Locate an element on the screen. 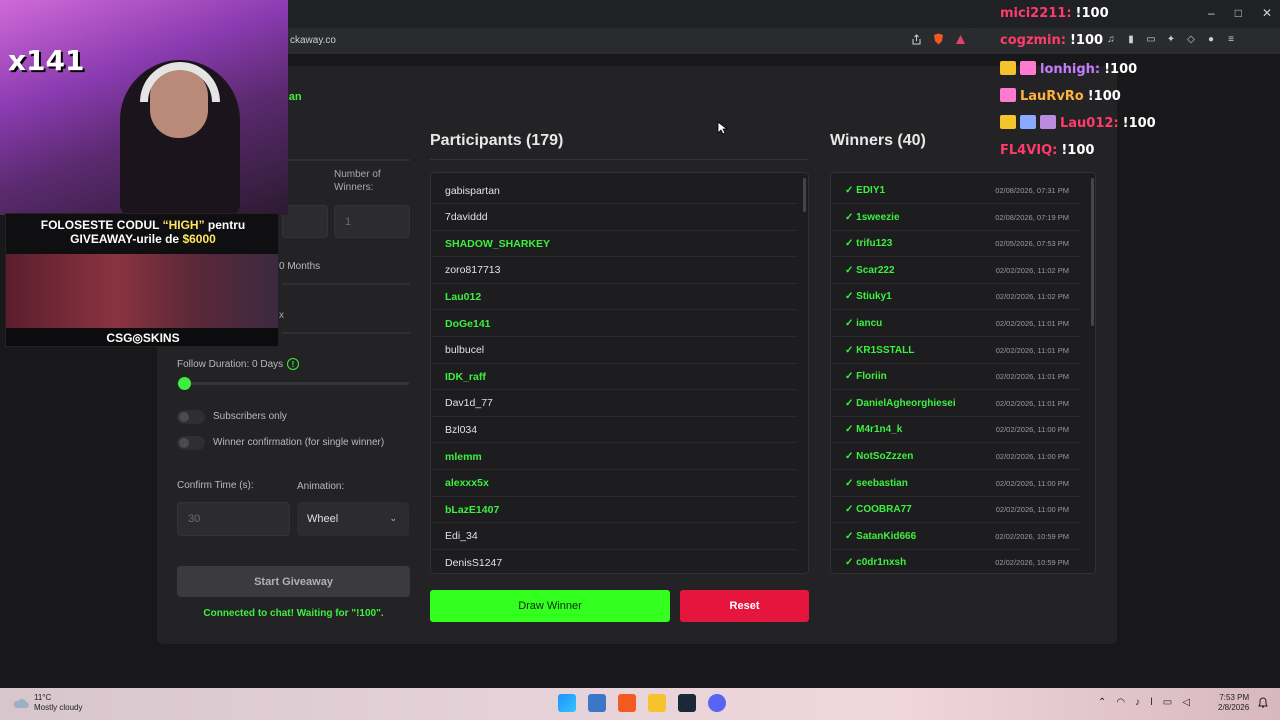 The width and height of the screenshot is (1280, 720). chat-username: cogzmin: is located at coordinates (1033, 41).